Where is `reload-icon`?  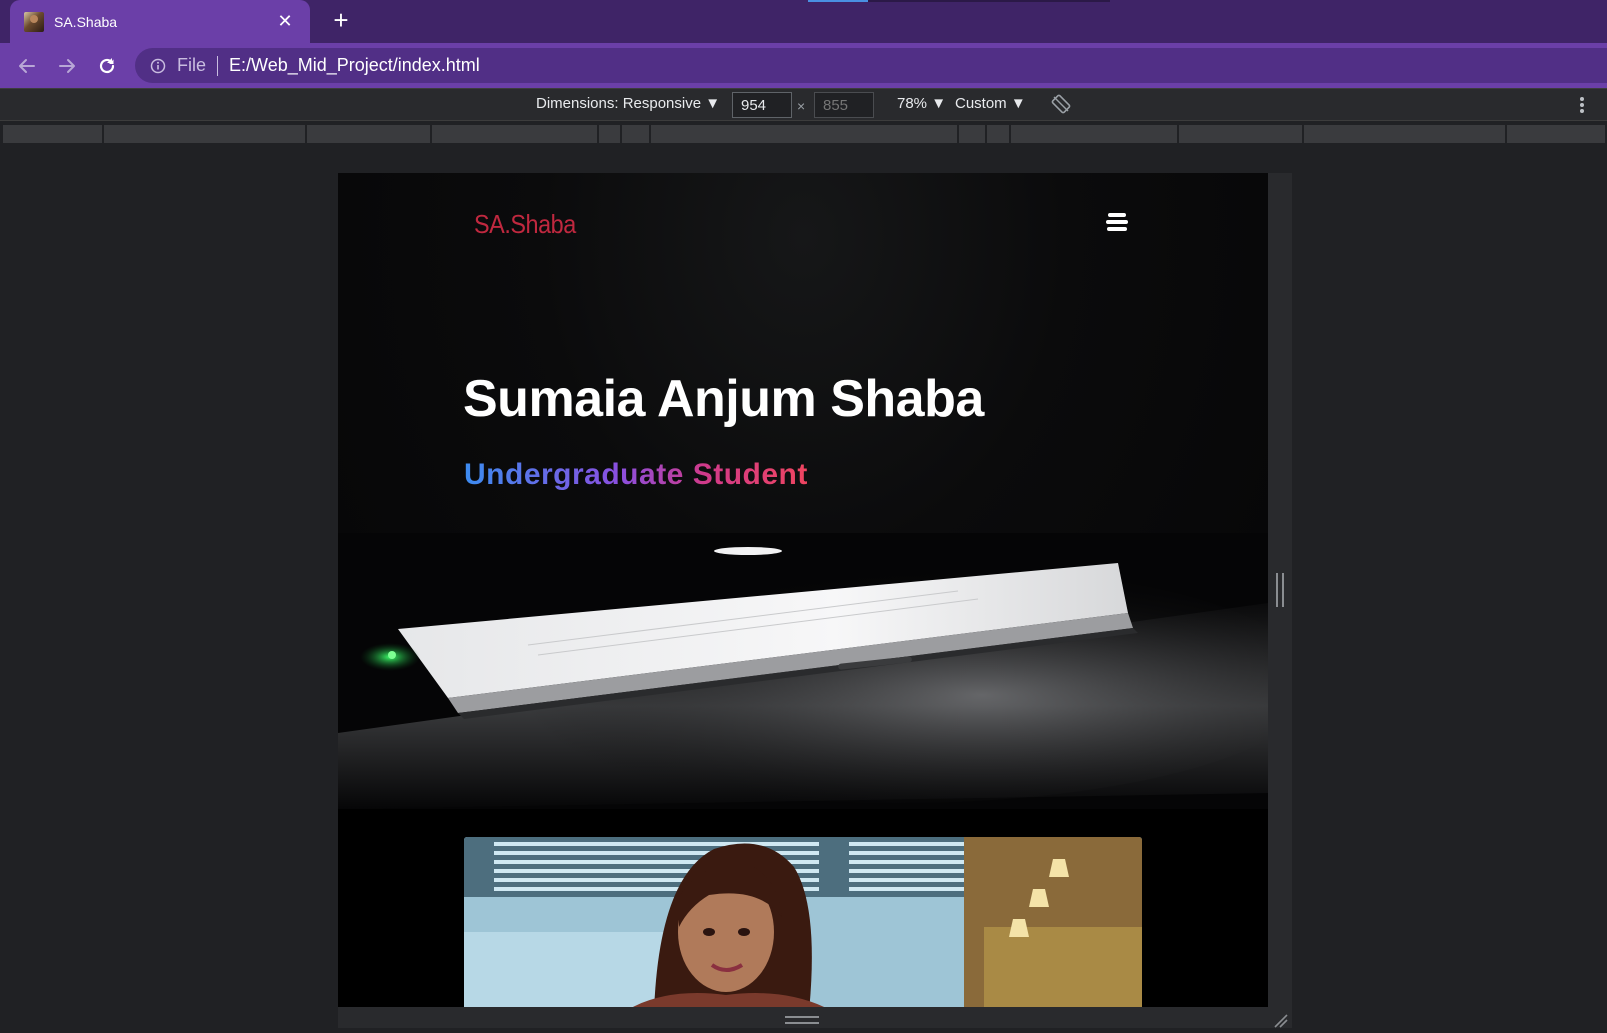
reload-icon is located at coordinates (107, 65).